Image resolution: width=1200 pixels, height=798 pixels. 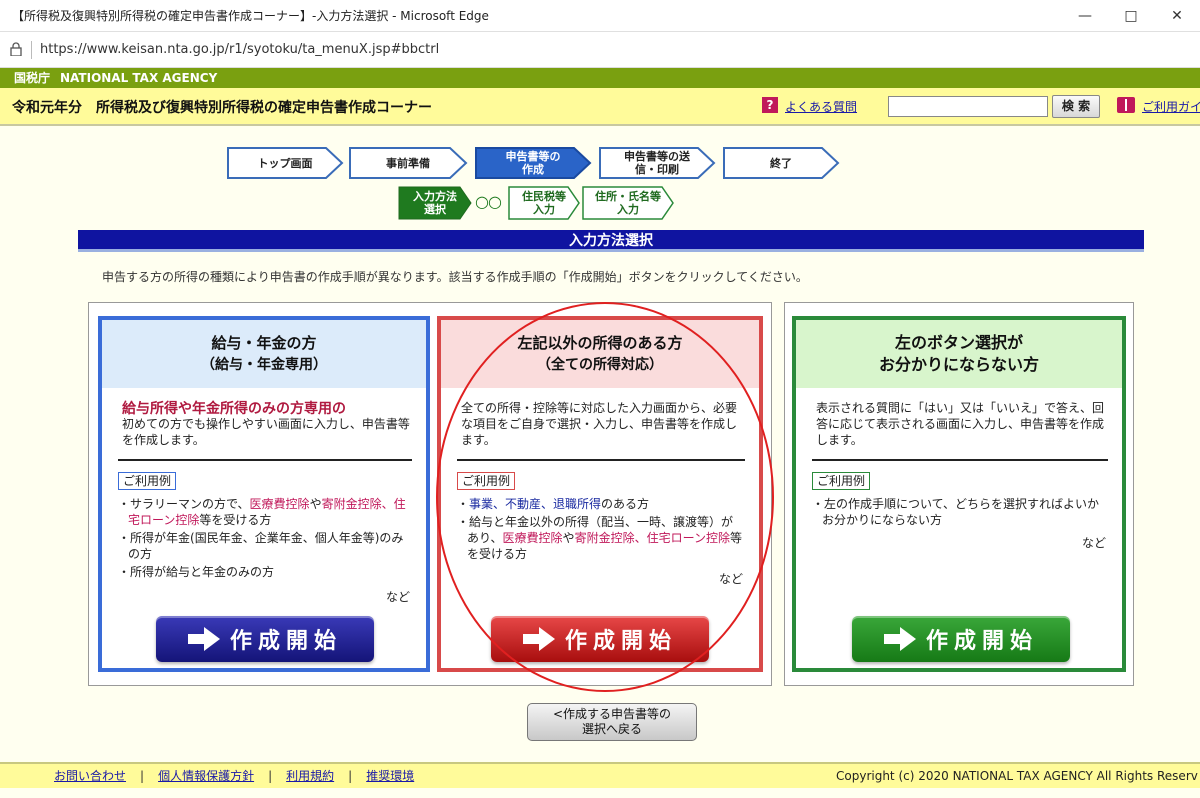 I want to click on back-button: <作成する申告書等の 選択へ戻る, so click(x=612, y=722).